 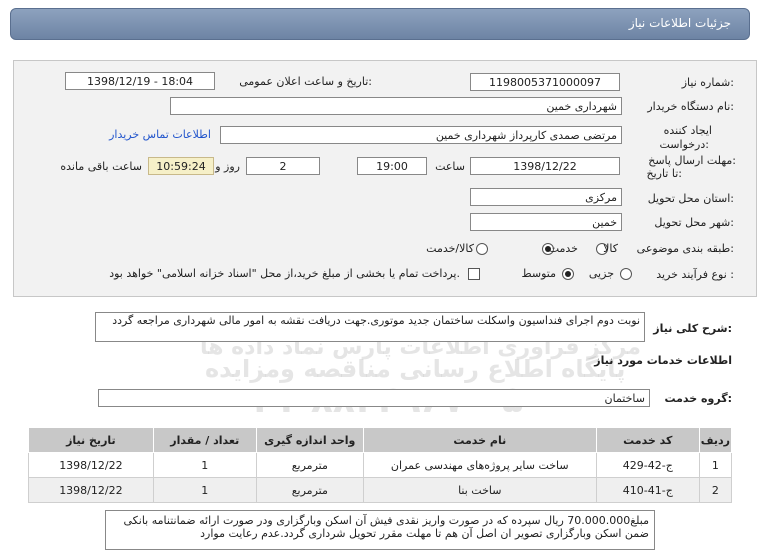 What do you see at coordinates (610, 248) in the screenshot?
I see `category-goods-label: کالا` at bounding box center [610, 248].